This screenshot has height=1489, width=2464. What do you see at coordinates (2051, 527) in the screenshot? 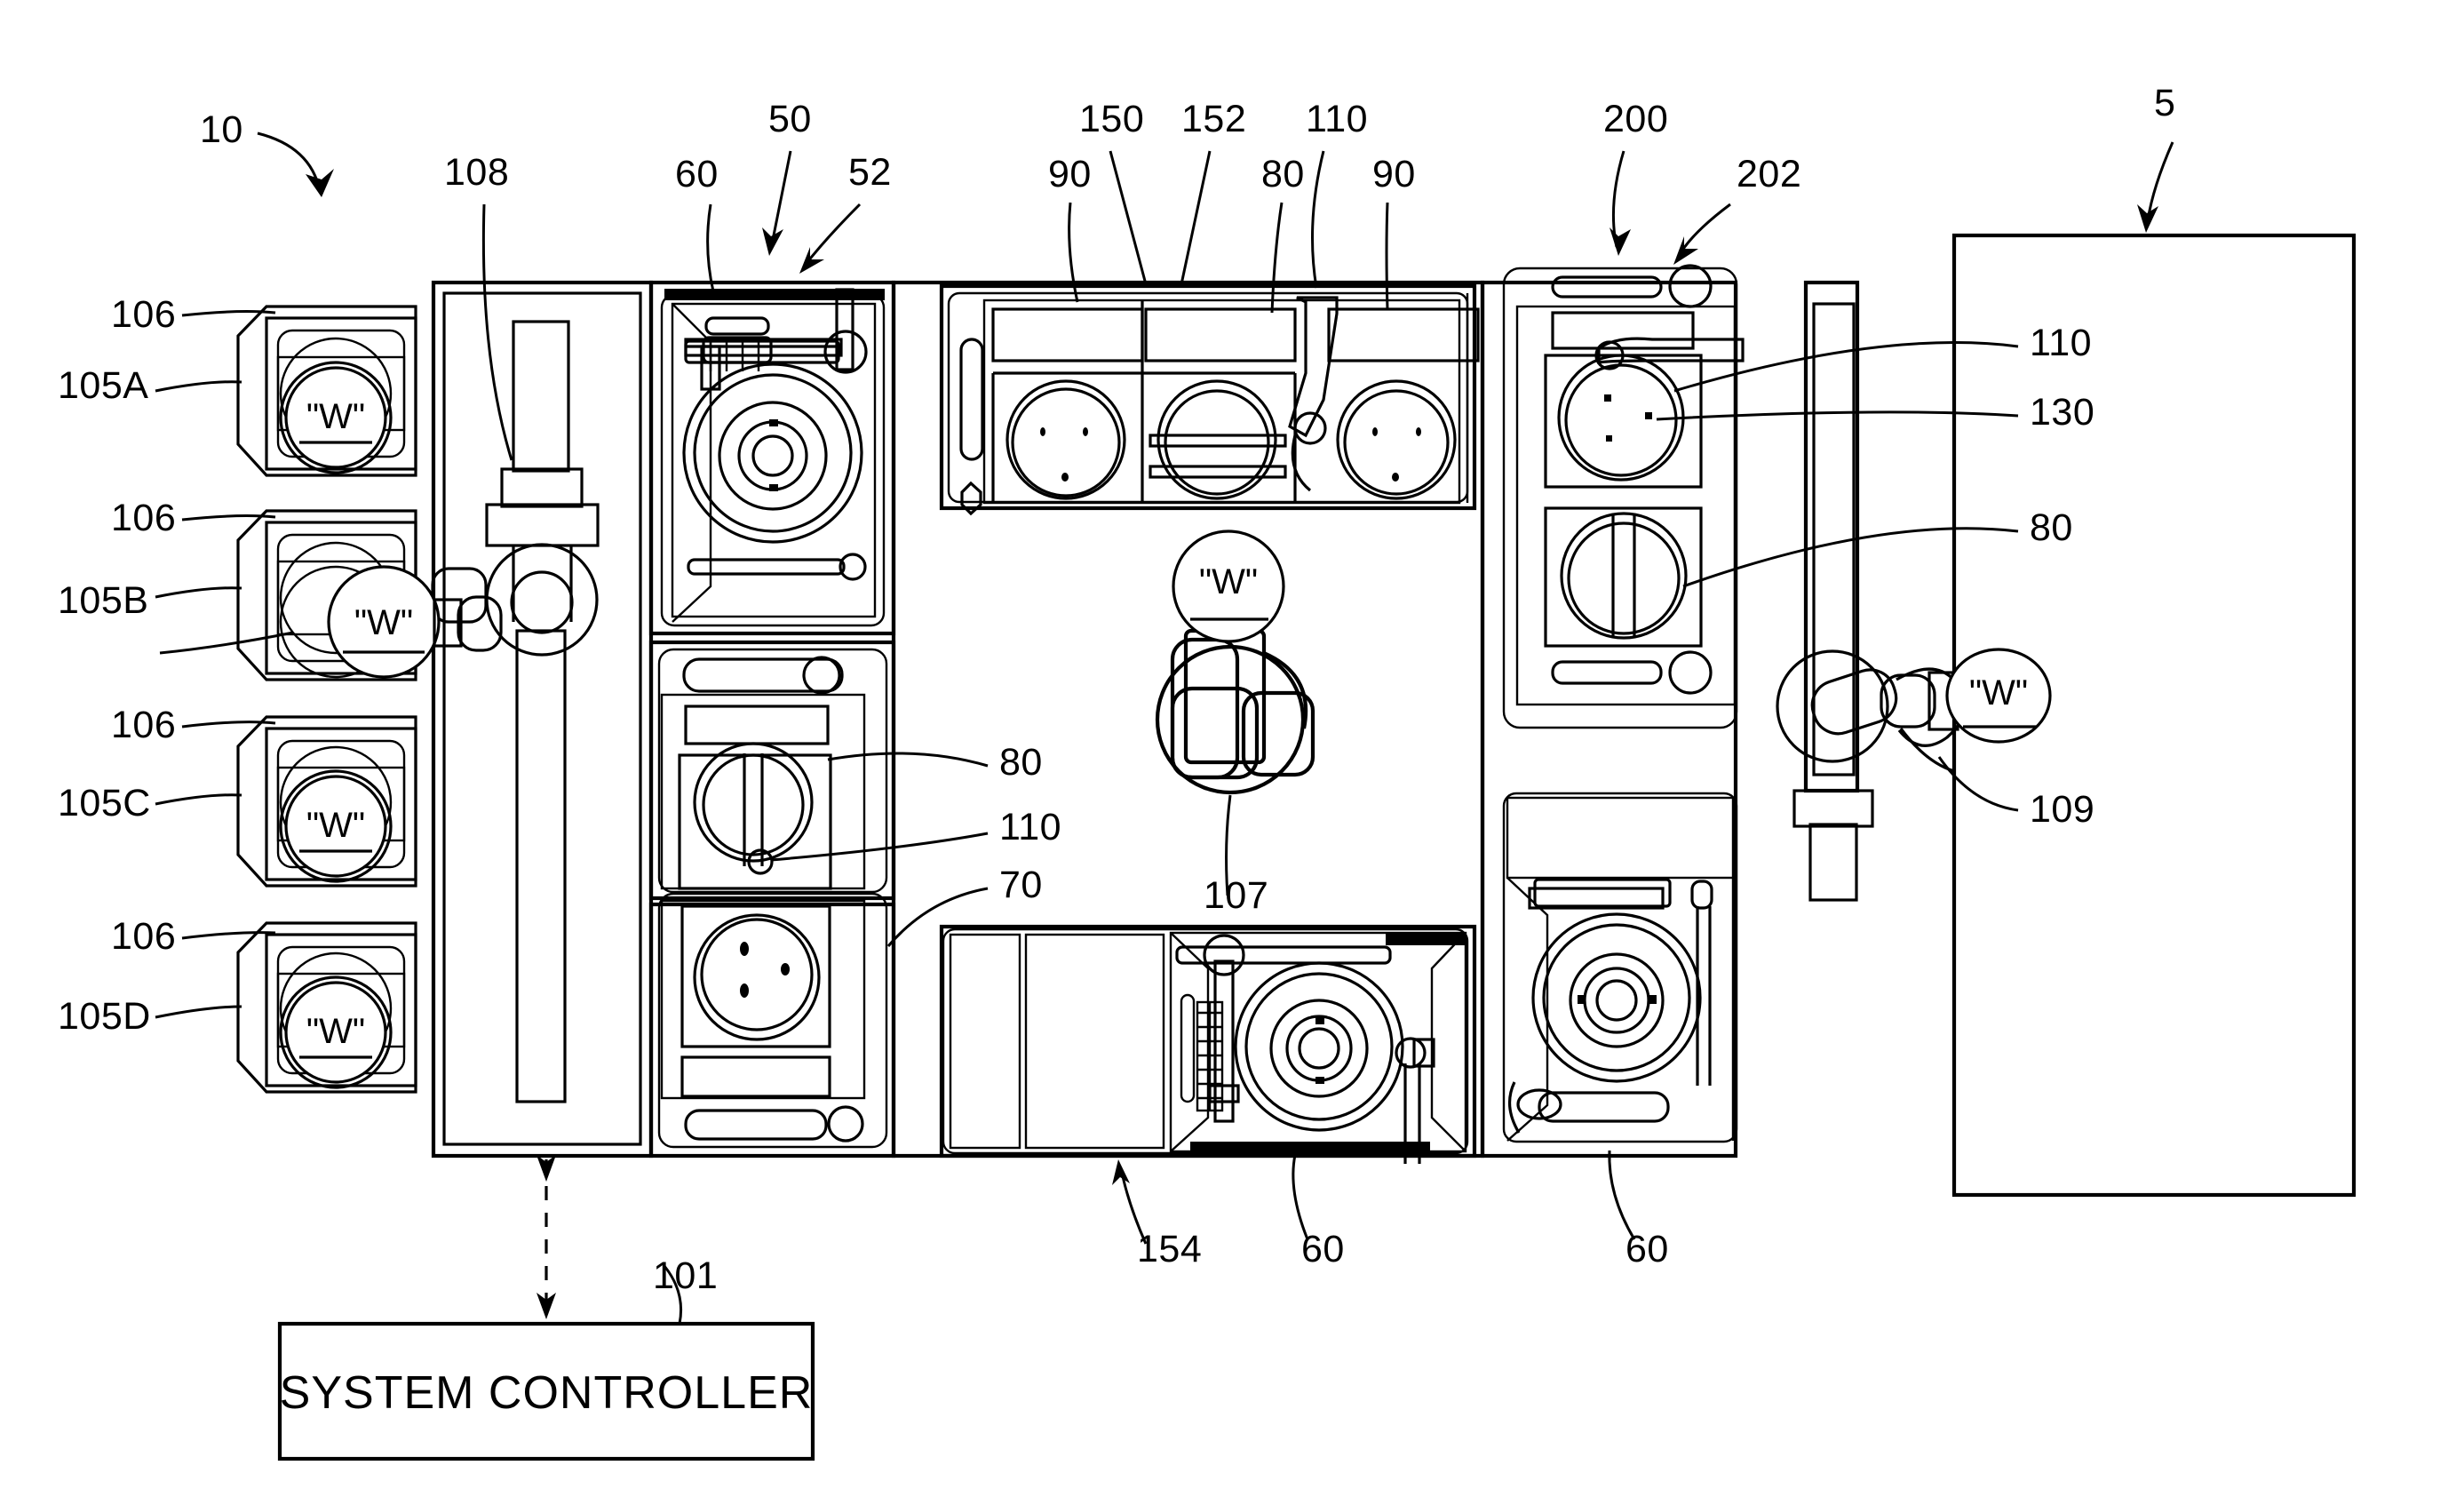
I see `reference-numeral-80-24: 80` at bounding box center [2051, 527].